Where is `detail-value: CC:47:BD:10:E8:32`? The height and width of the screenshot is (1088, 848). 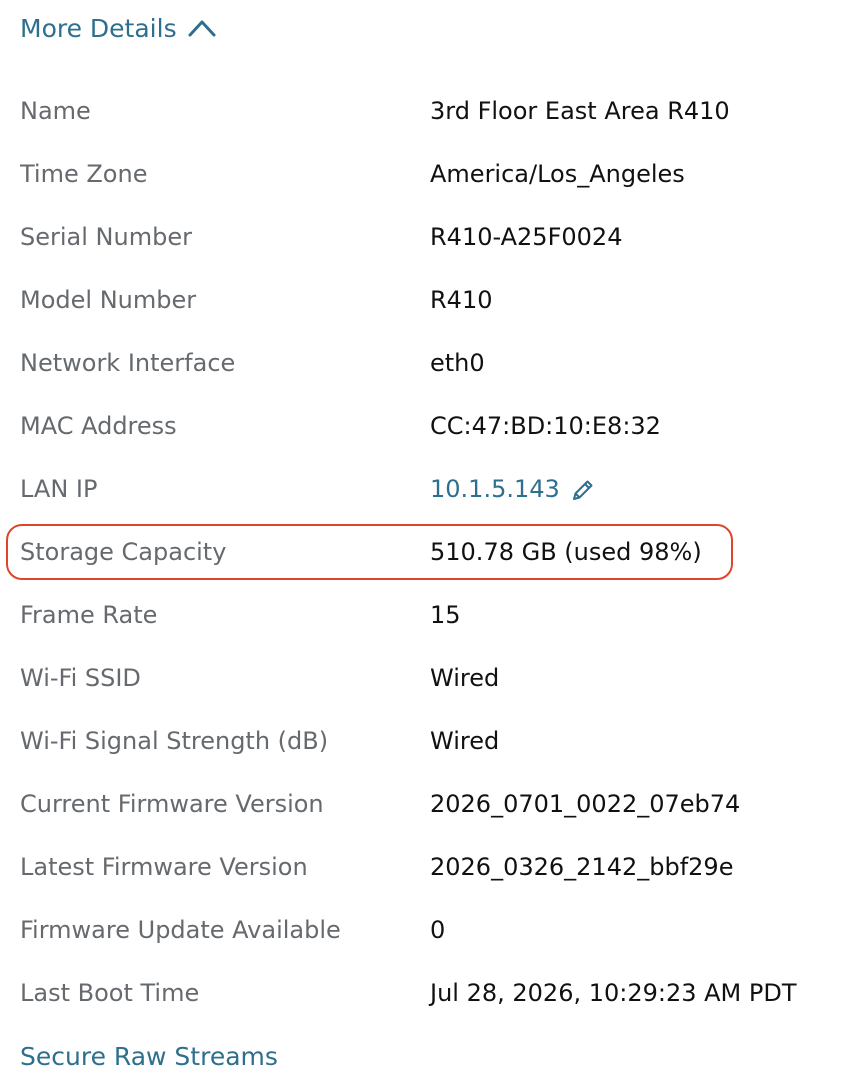
detail-value: CC:47:BD:10:E8:32 is located at coordinates (545, 426).